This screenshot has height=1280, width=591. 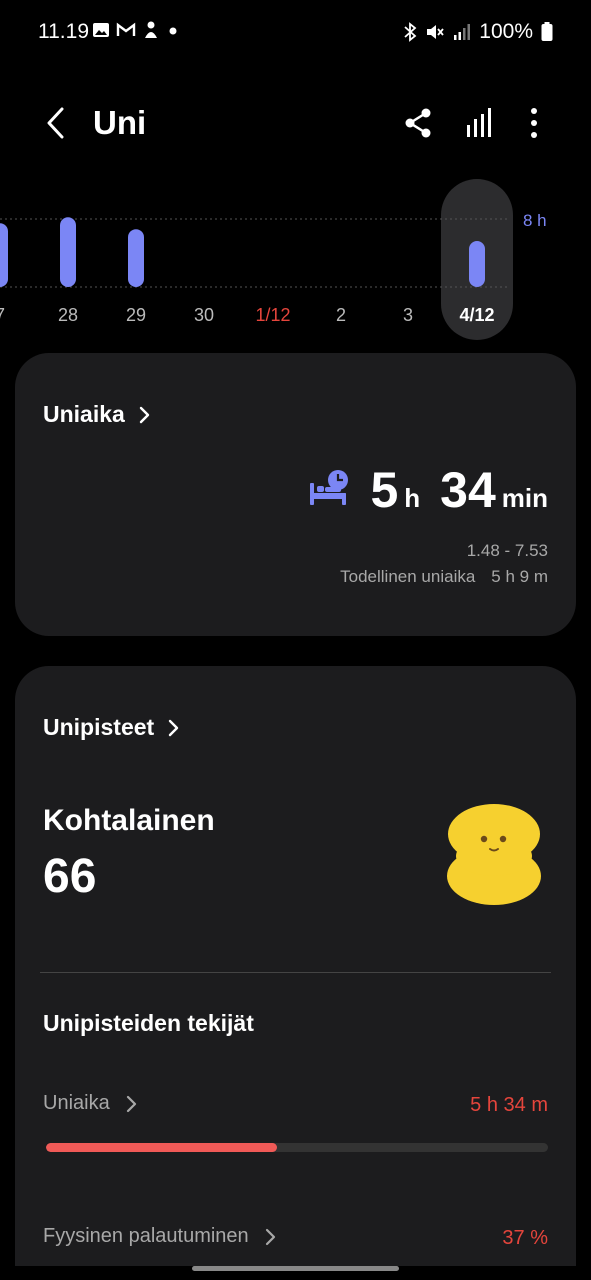 What do you see at coordinates (295, 32) in the screenshot?
I see `status-bar: 11.19 100%` at bounding box center [295, 32].